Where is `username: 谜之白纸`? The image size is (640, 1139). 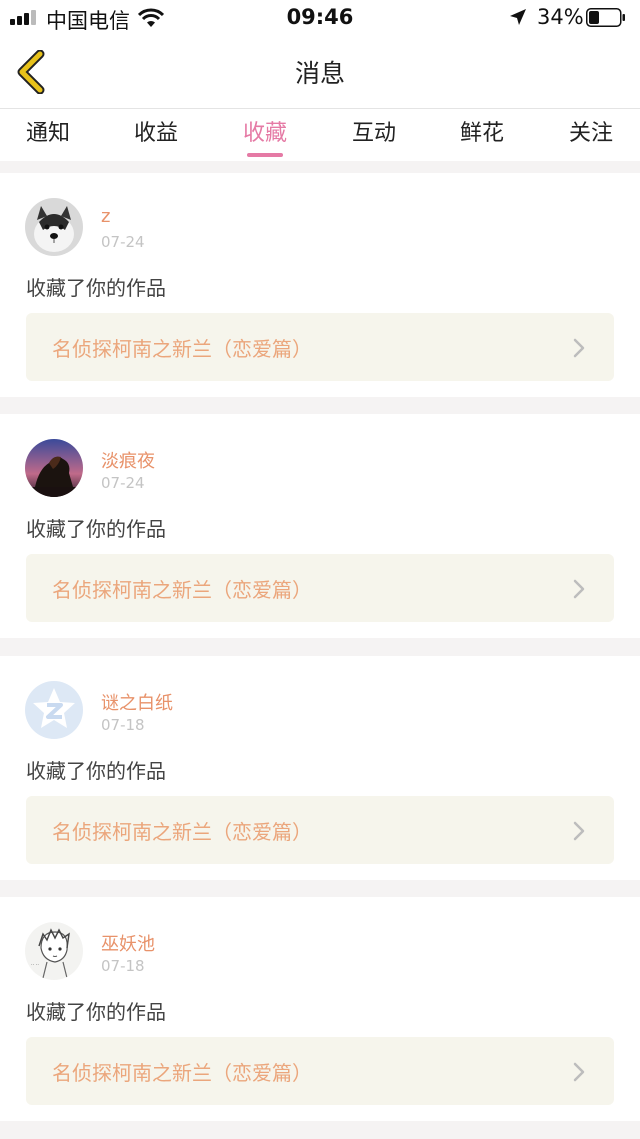
username: 谜之白纸 is located at coordinates (137, 702).